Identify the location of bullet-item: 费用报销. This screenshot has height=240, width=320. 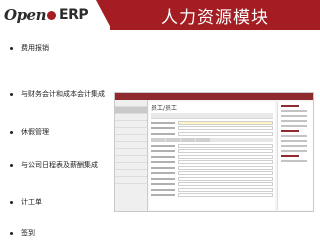
(29, 48).